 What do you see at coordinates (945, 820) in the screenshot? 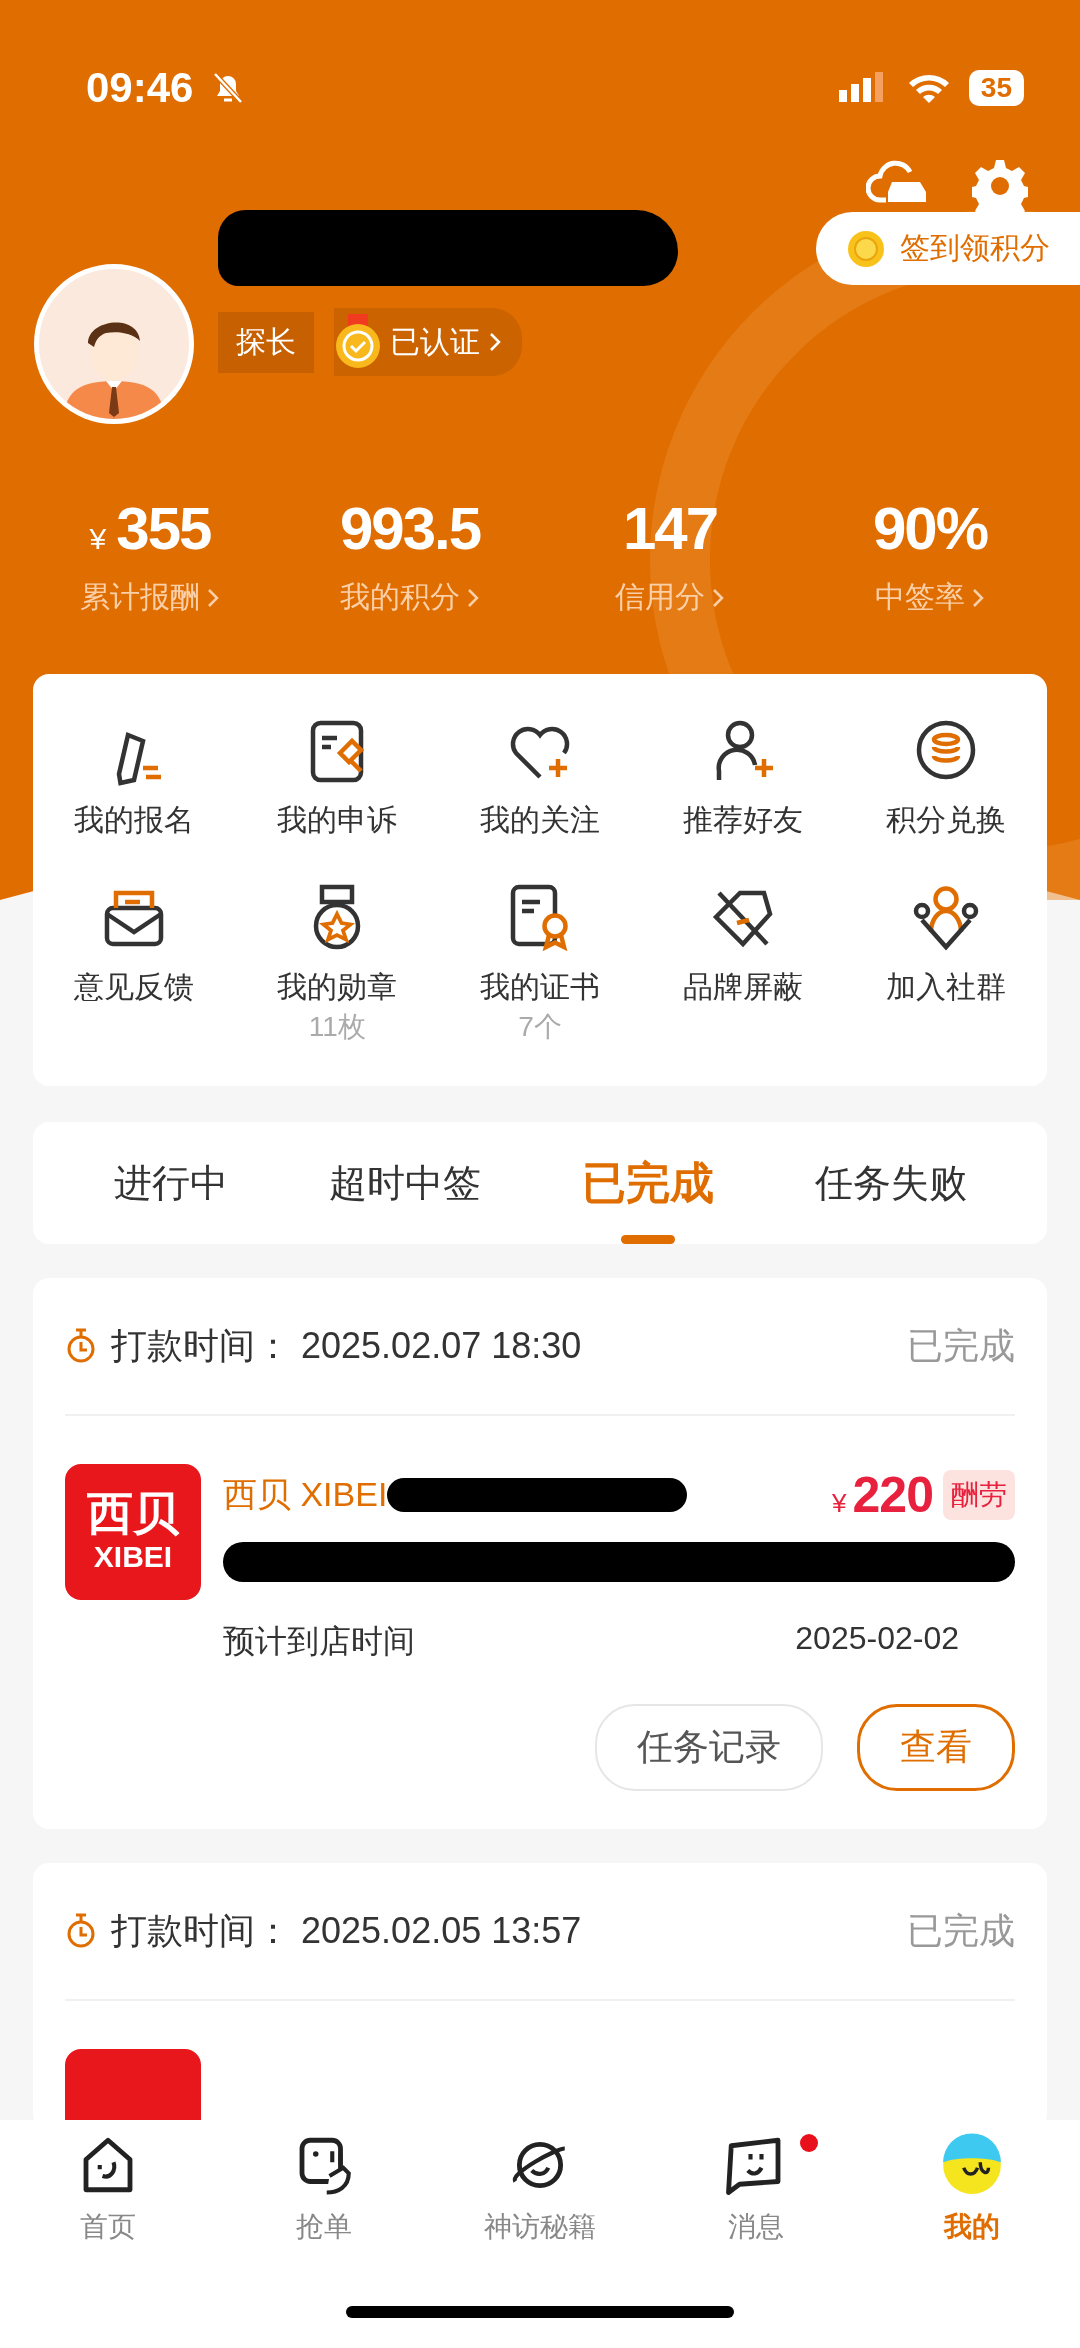
I see `shortcut-label: 积分兑换` at bounding box center [945, 820].